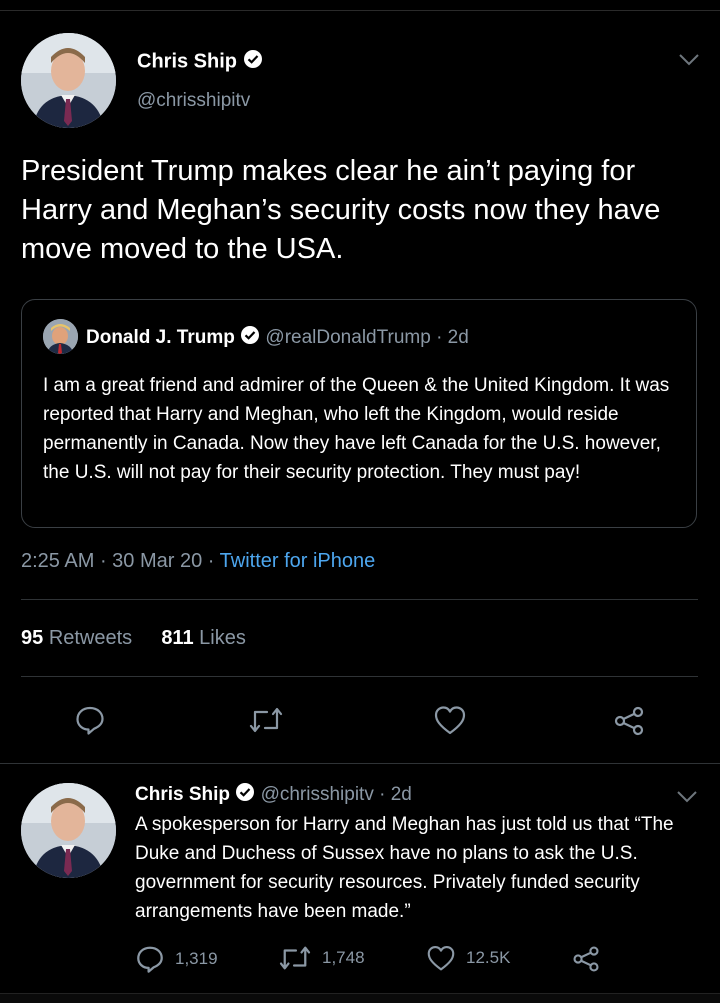 Image resolution: width=720 pixels, height=1003 pixels. I want to click on top-divider, so click(360, 10).